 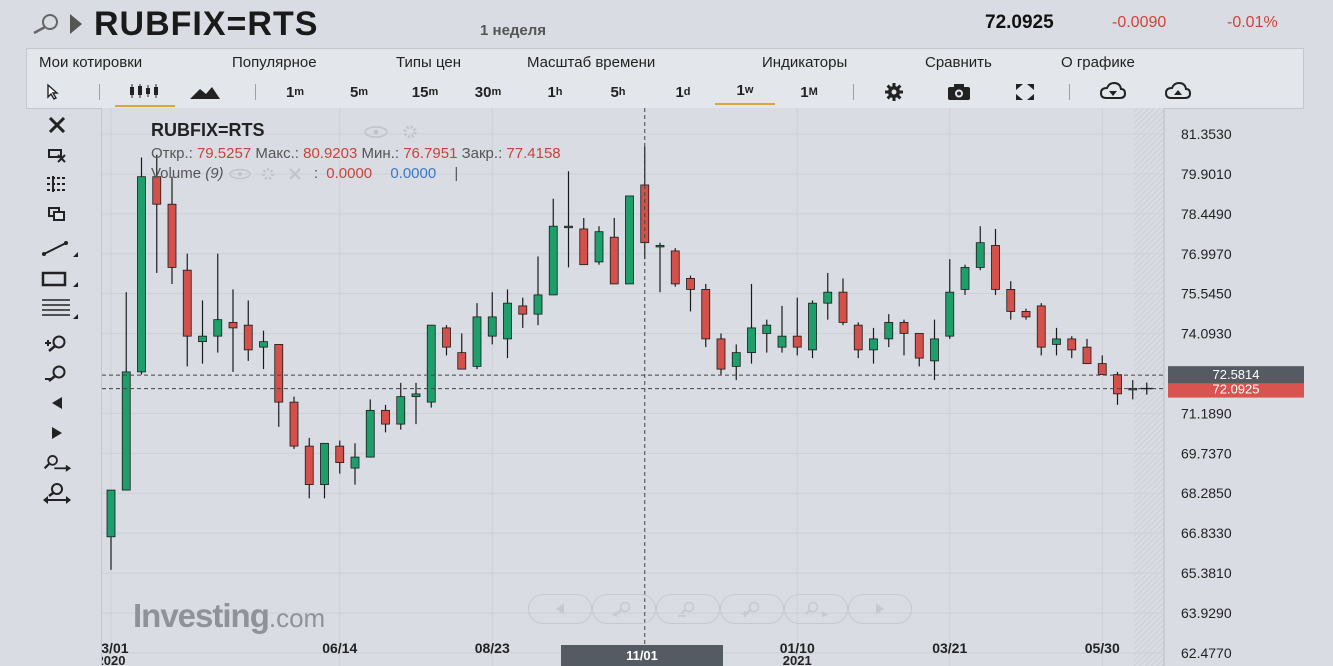 I want to click on camera-icon, so click(x=959, y=92).